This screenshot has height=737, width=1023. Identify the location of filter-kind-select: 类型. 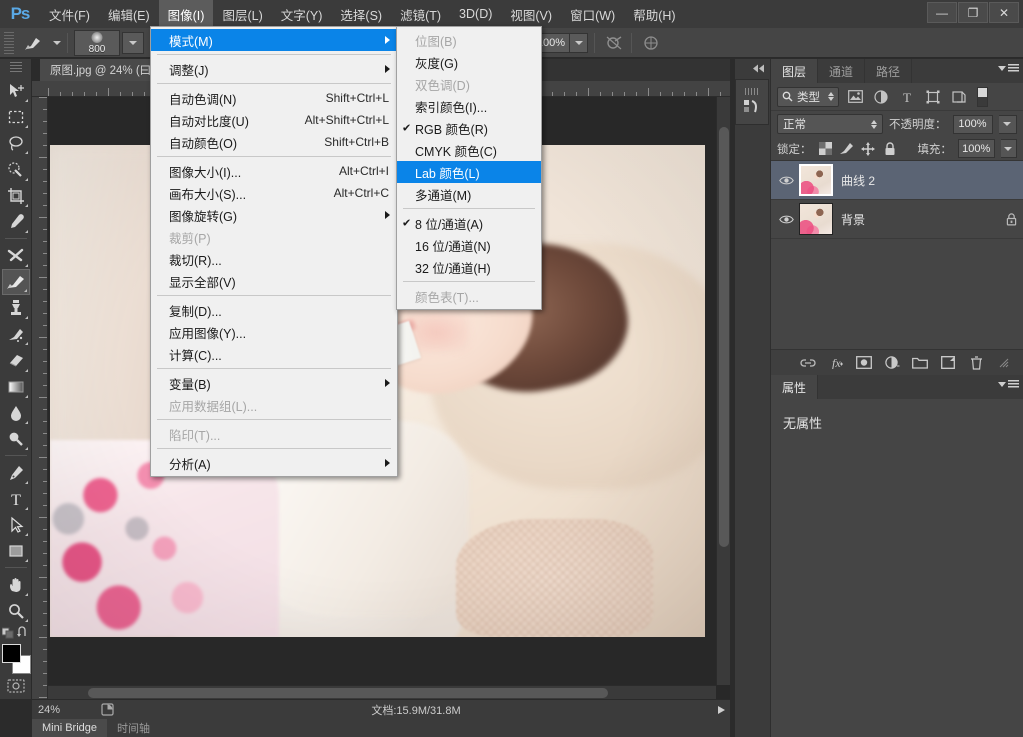
(808, 96).